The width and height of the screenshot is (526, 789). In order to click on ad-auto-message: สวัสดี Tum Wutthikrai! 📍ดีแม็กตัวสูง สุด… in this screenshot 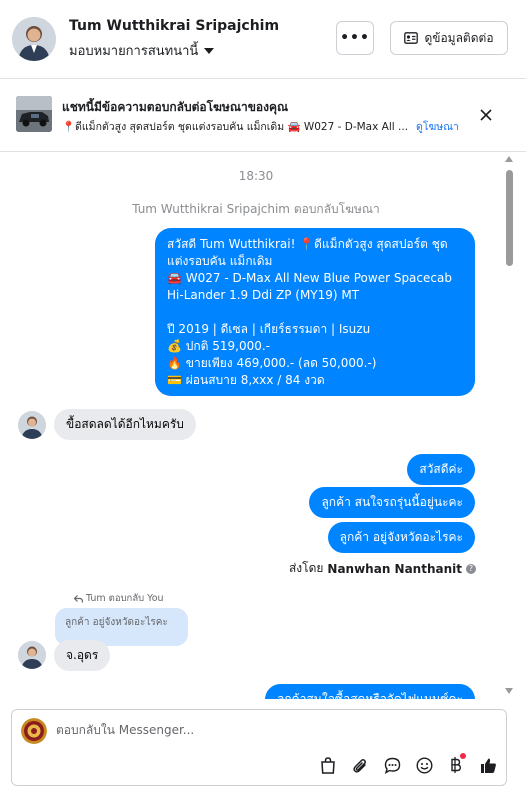, I will do `click(315, 312)`.